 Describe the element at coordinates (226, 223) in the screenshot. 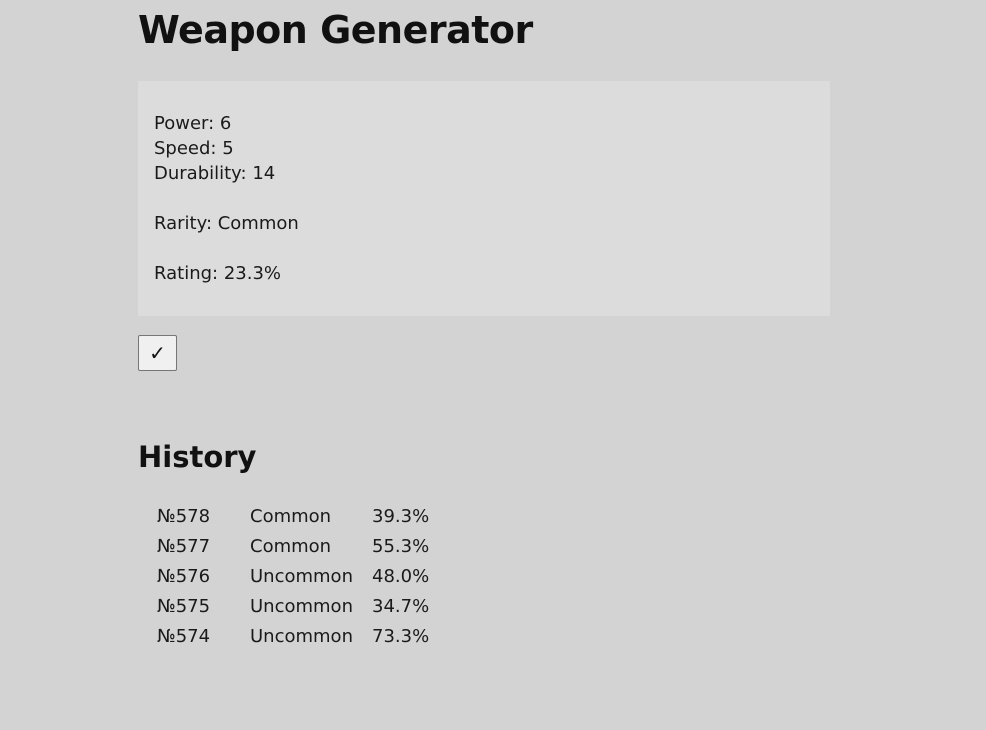

I see `stat-rarity: Rarity: Common` at that location.